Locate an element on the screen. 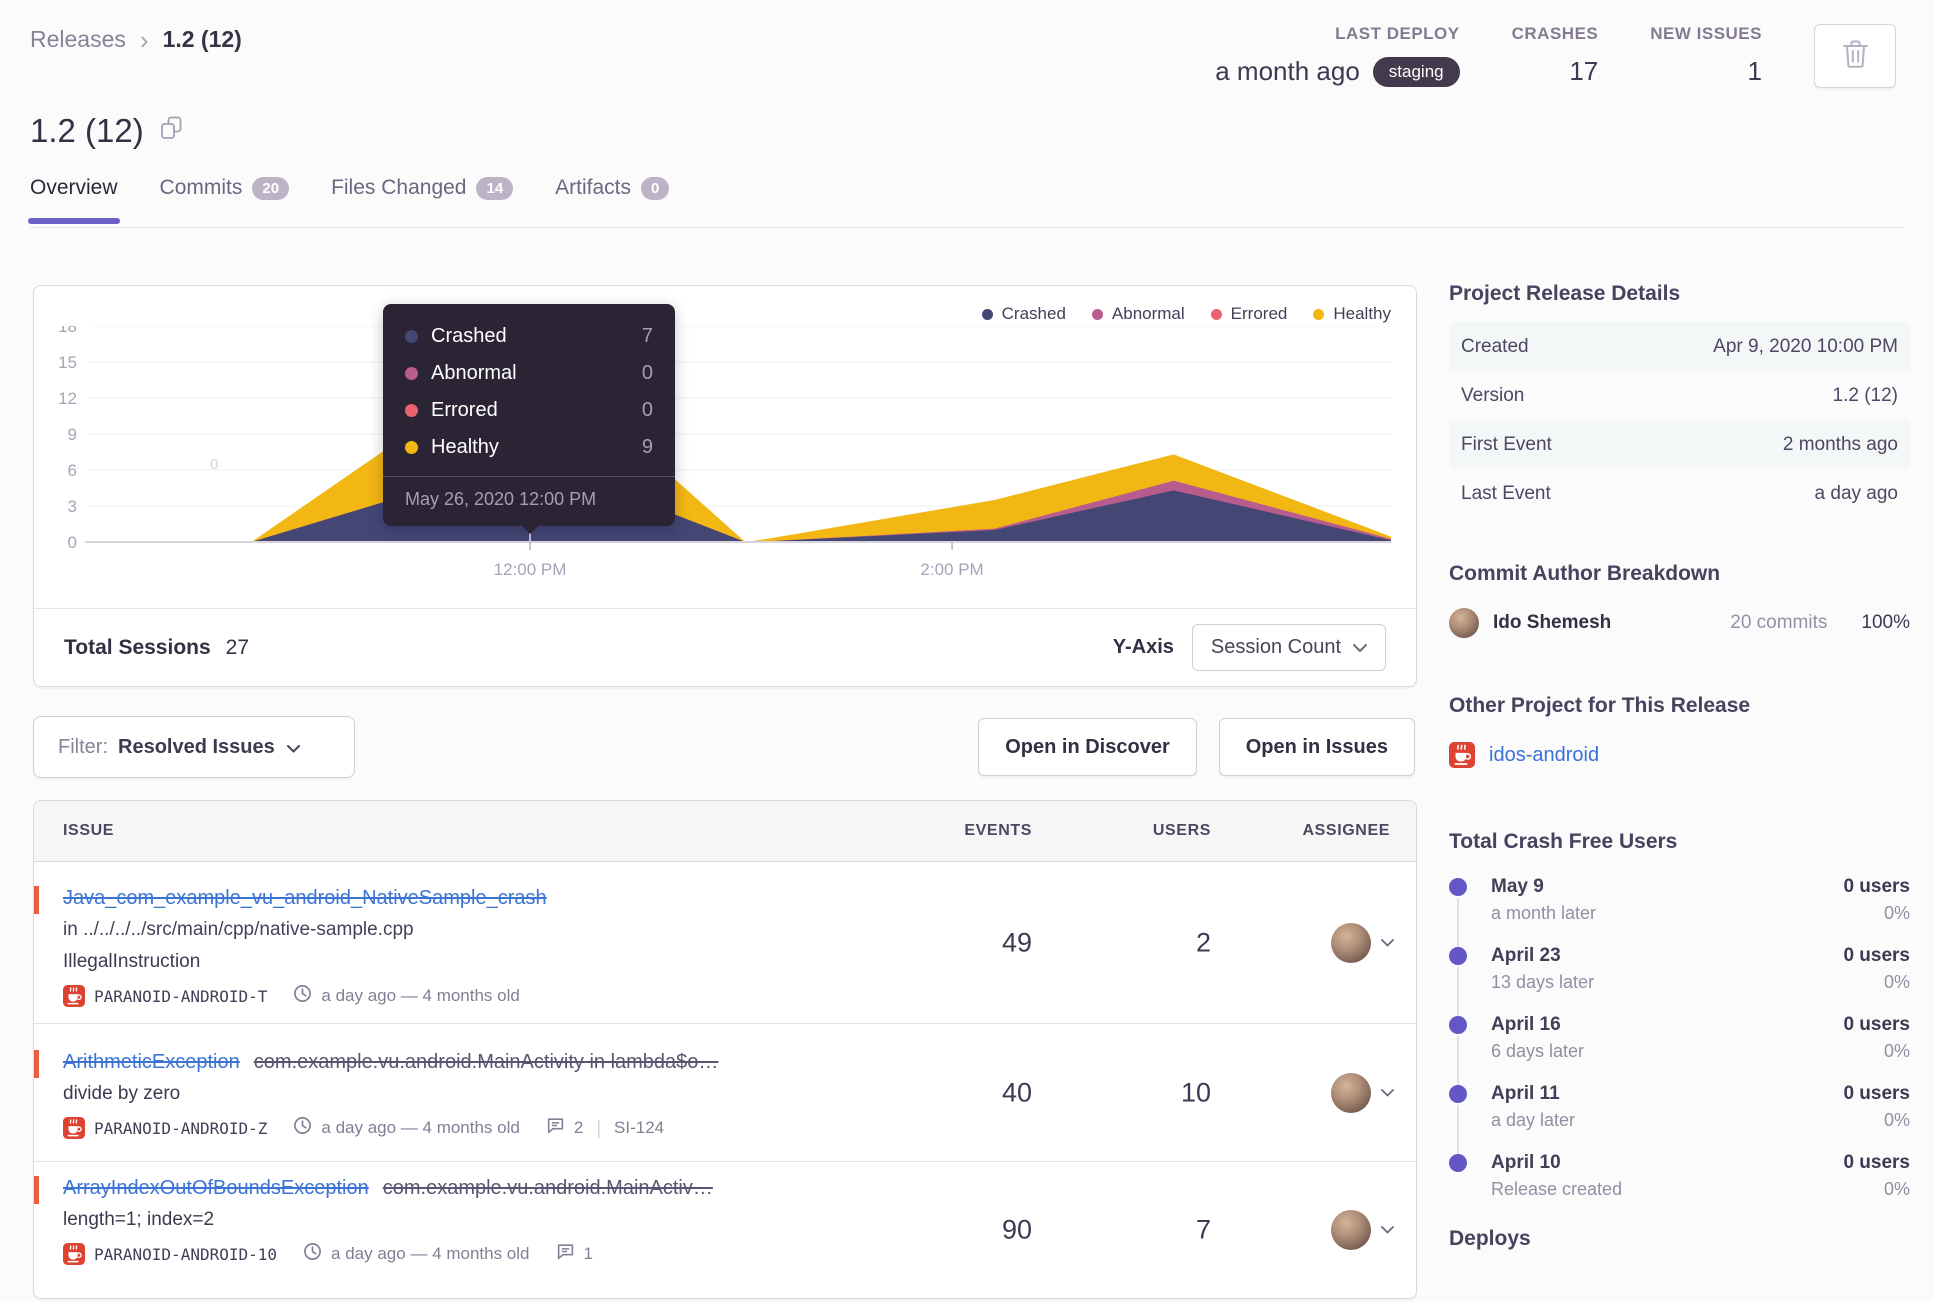  list-item: April 11 a day later 0 users 0% is located at coordinates (1679, 1119).